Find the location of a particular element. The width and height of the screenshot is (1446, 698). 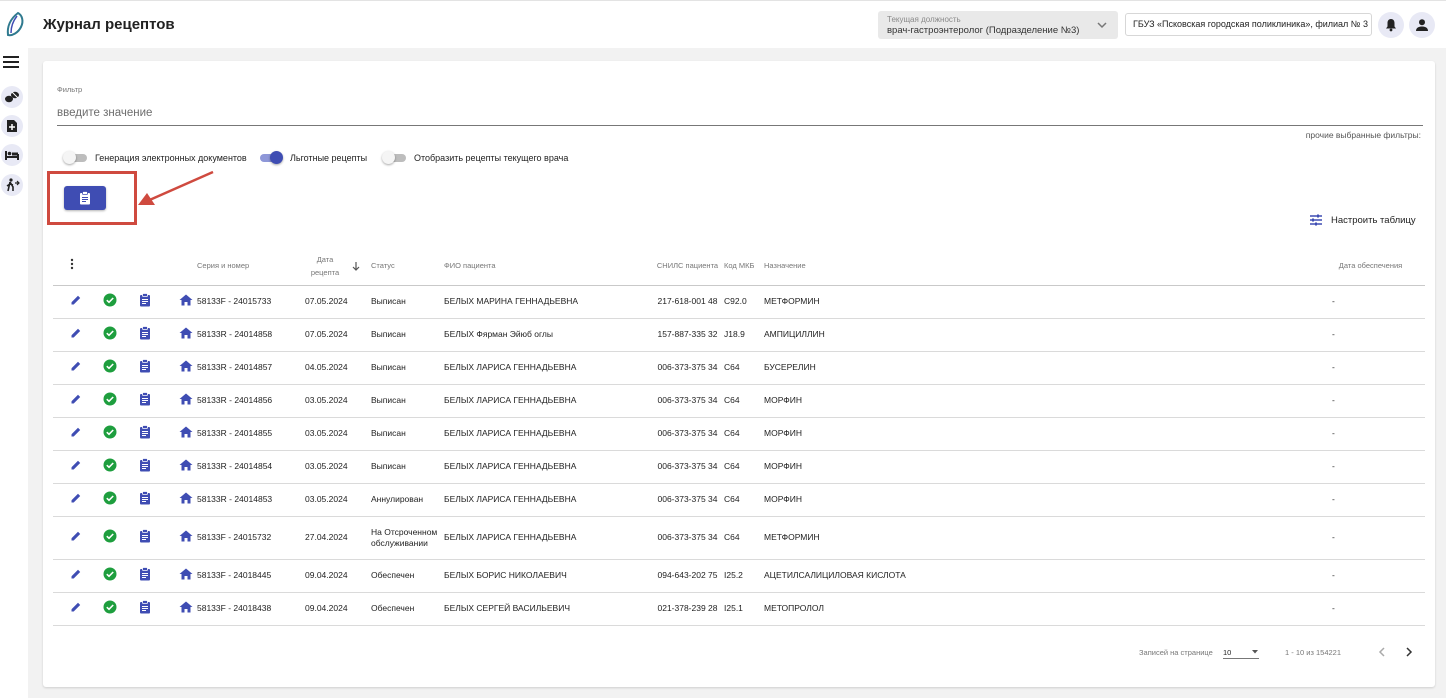

filter-input is located at coordinates (740, 113).